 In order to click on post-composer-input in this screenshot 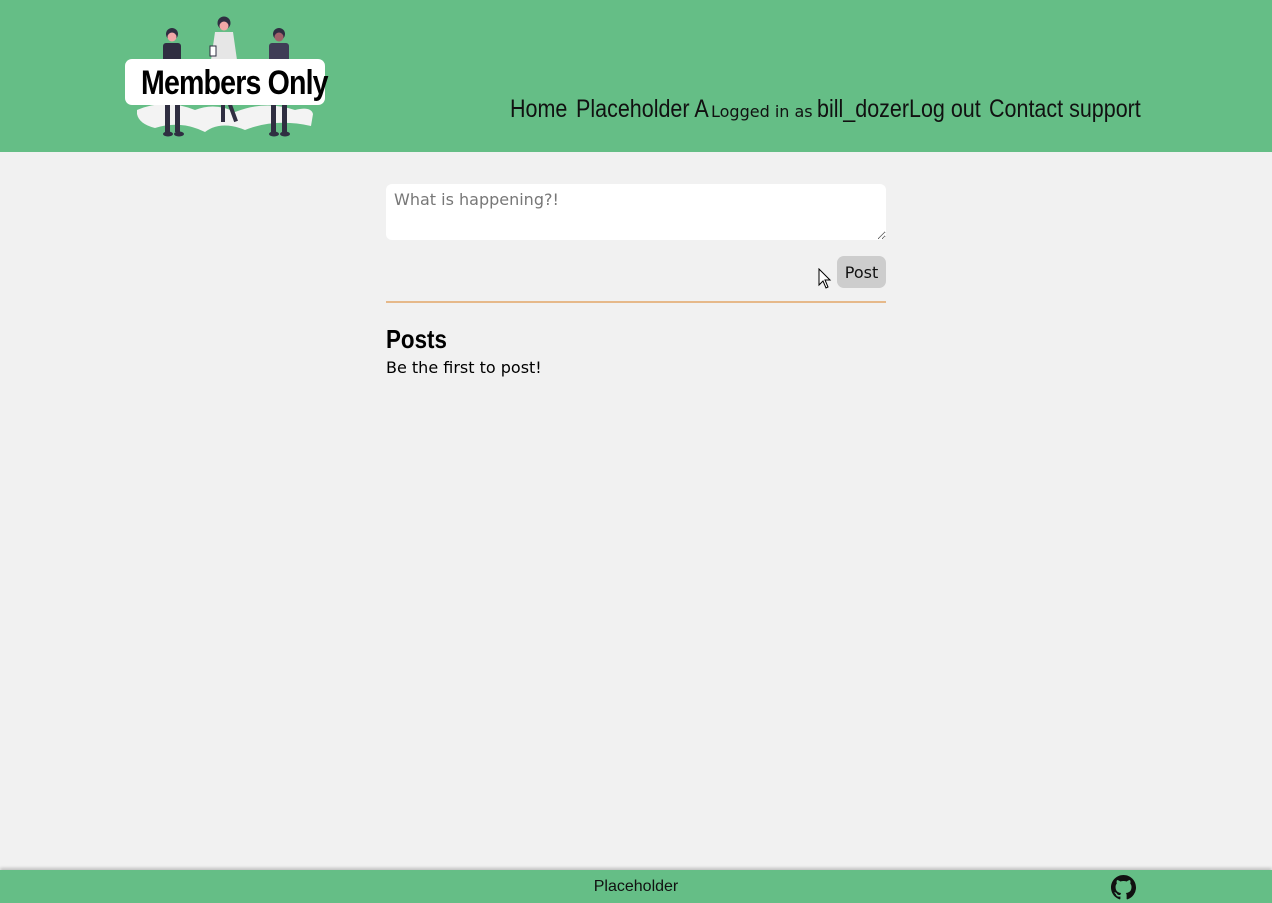, I will do `click(636, 212)`.